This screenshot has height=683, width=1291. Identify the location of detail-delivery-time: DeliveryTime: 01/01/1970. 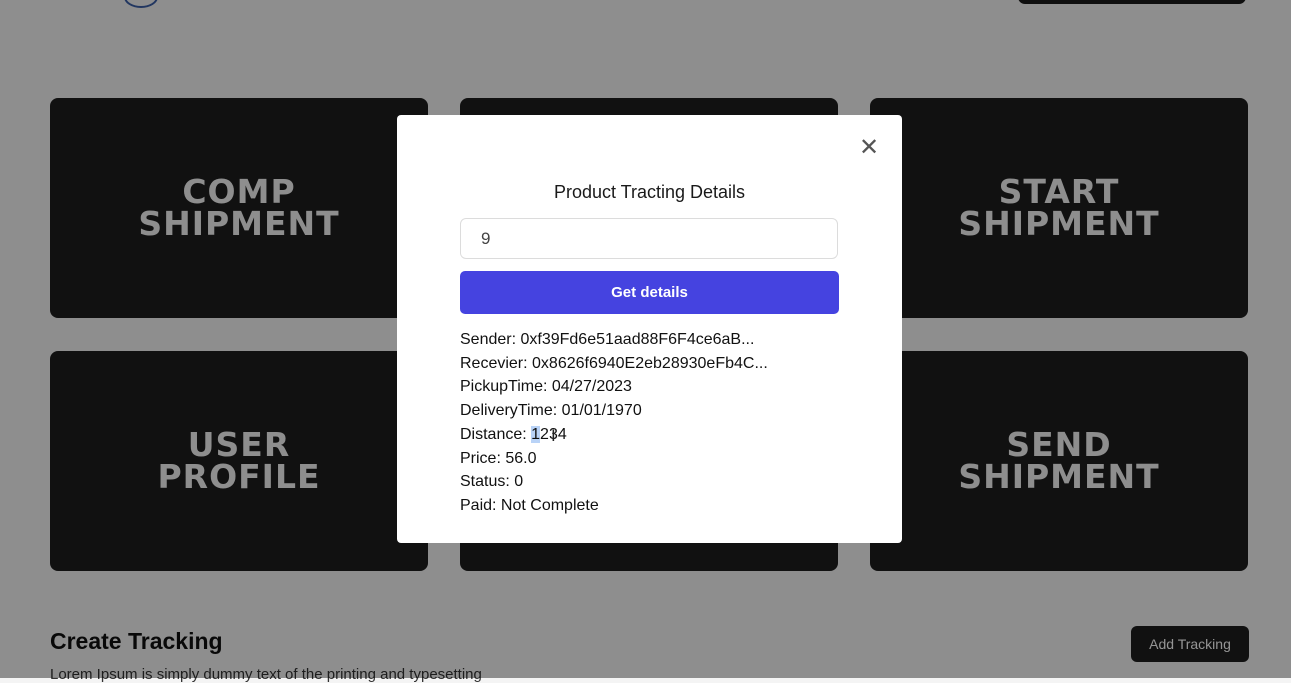
(551, 411).